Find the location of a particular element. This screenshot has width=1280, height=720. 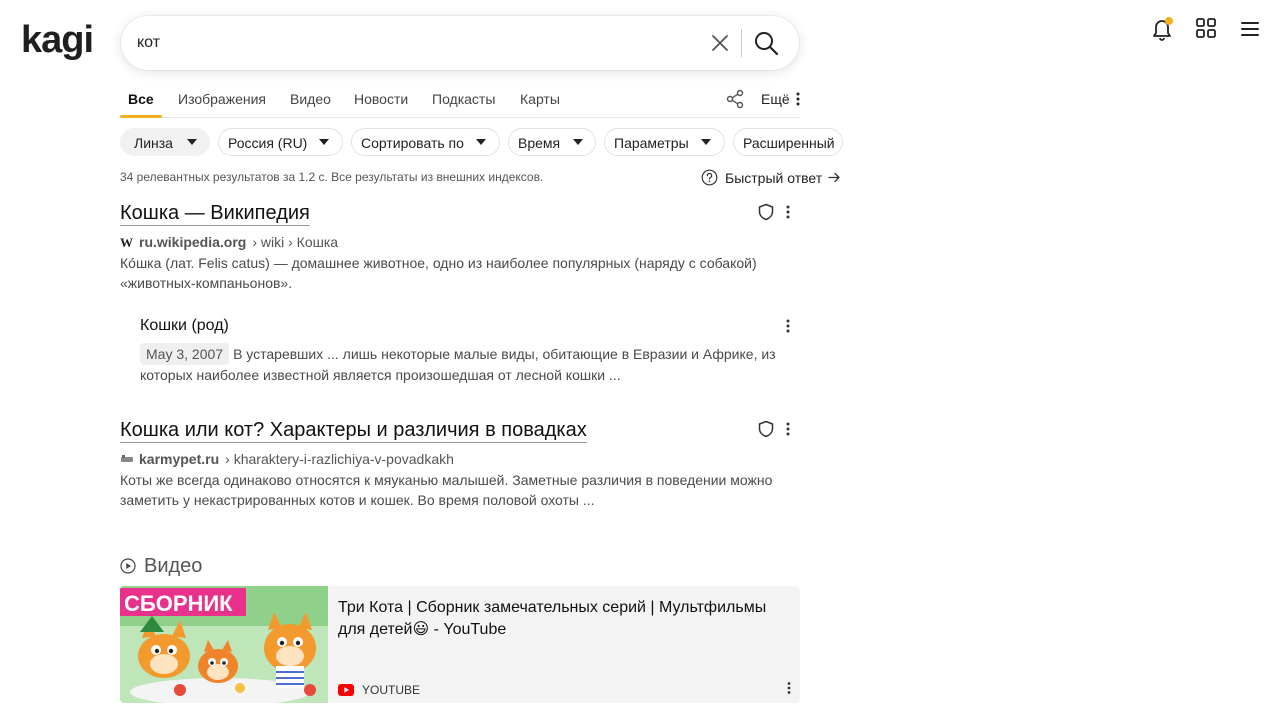

result-title-link: Кошка — Википедия is located at coordinates (215, 213).